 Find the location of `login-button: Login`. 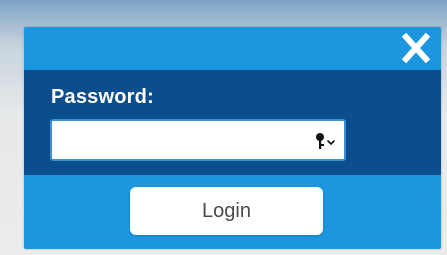

login-button: Login is located at coordinates (226, 211).